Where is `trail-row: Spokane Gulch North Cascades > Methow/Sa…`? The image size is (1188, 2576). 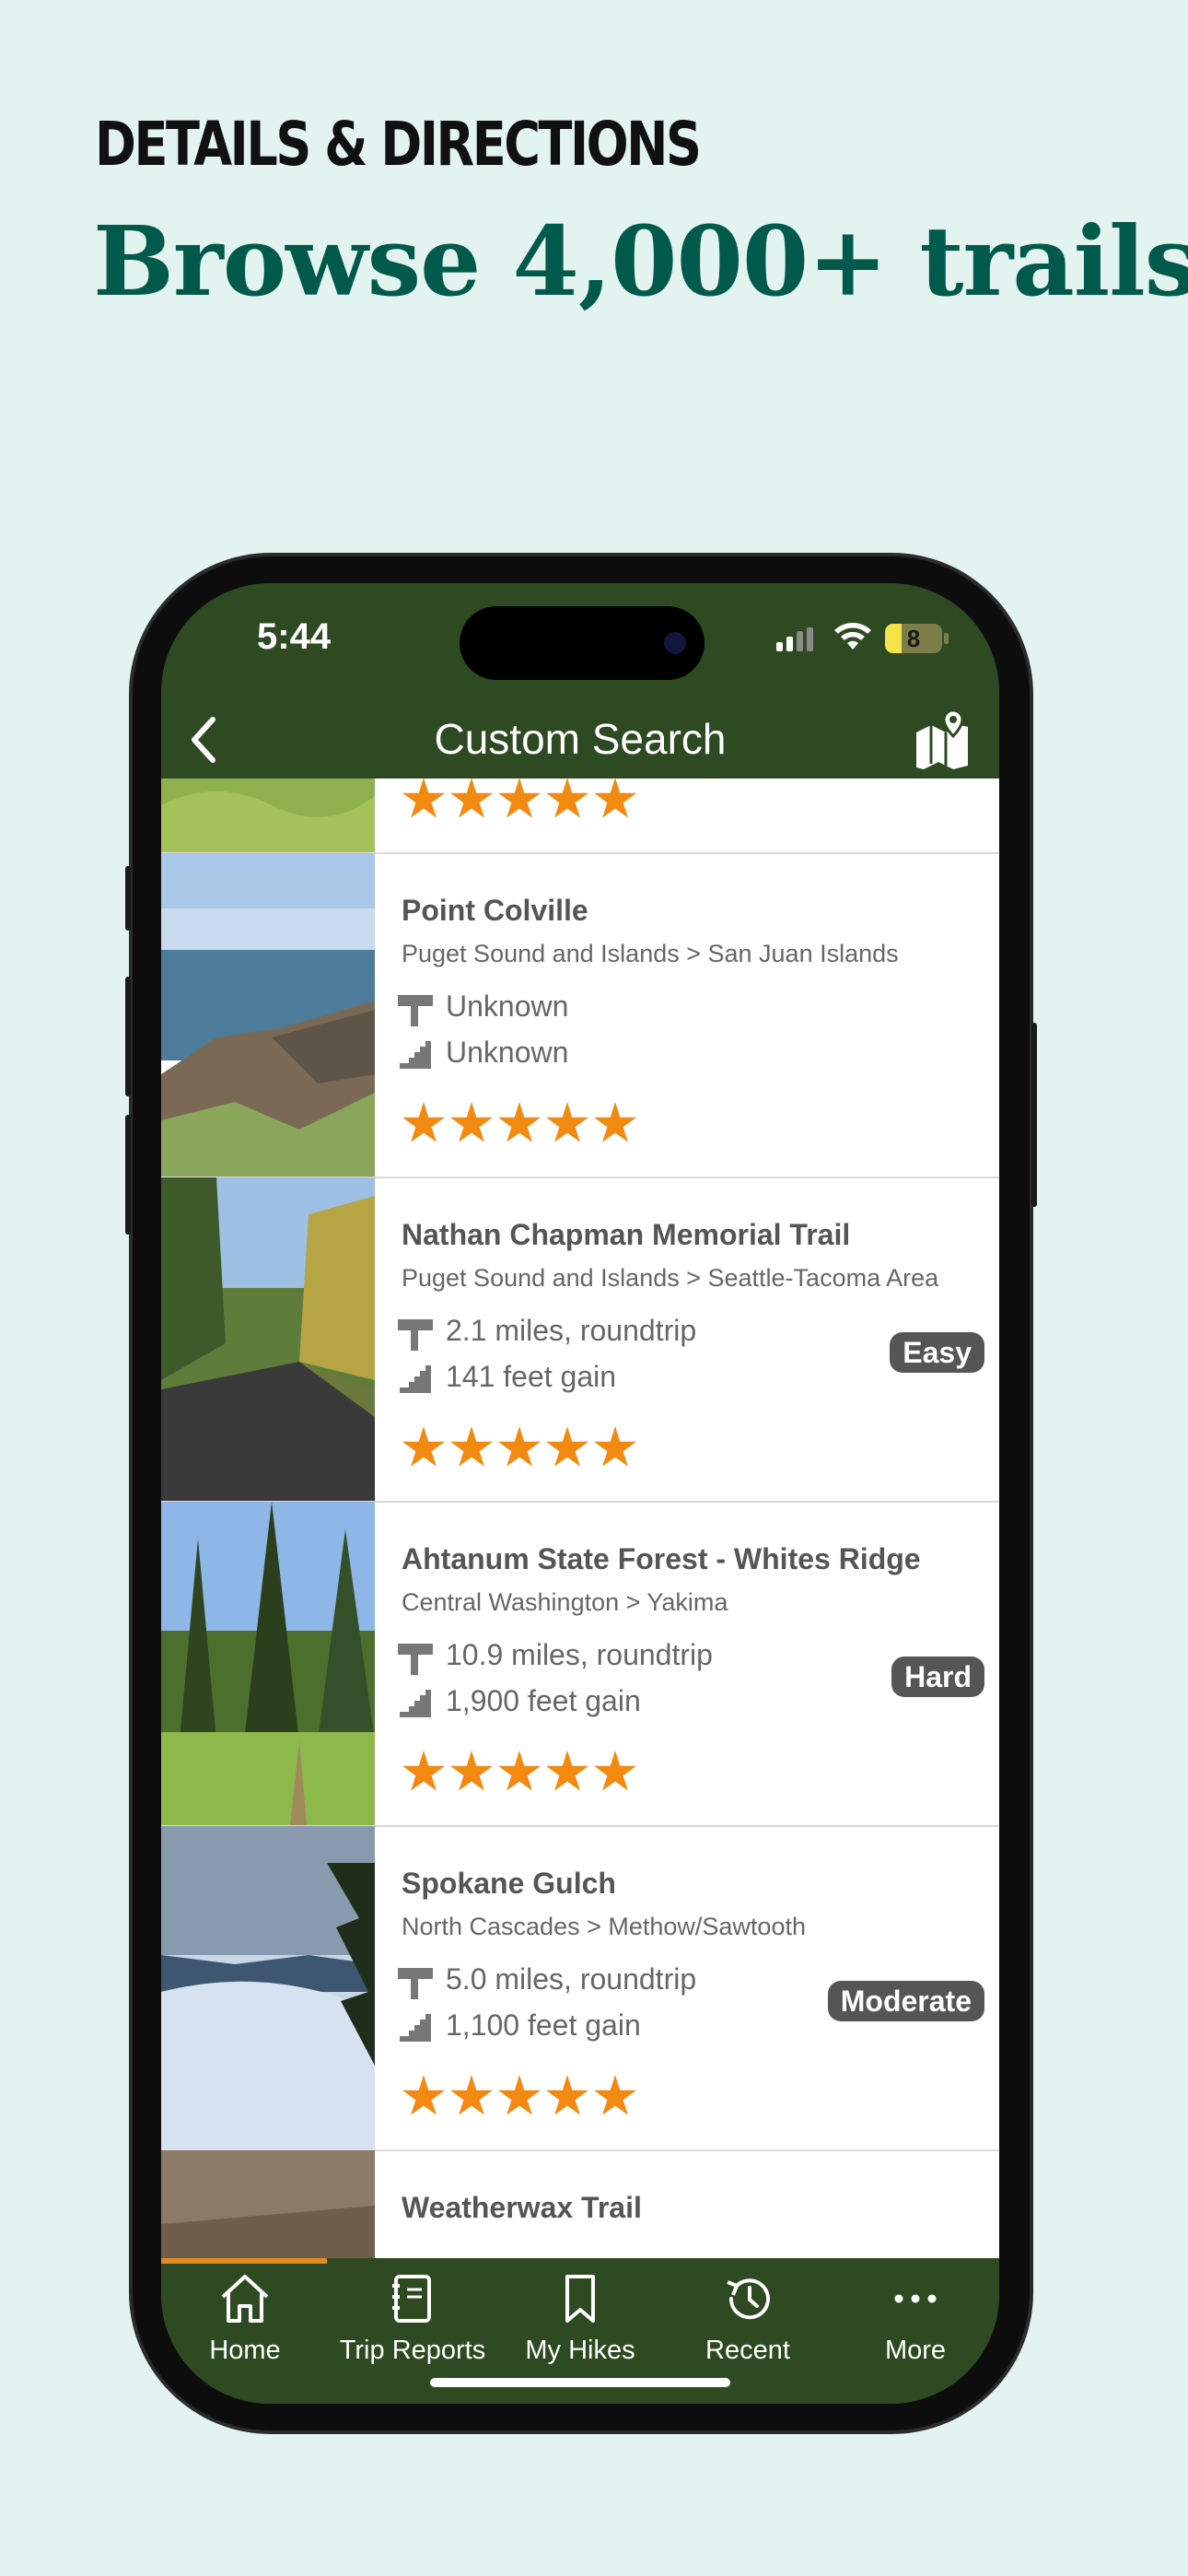 trail-row: Spokane Gulch North Cascades > Methow/Sa… is located at coordinates (580, 1988).